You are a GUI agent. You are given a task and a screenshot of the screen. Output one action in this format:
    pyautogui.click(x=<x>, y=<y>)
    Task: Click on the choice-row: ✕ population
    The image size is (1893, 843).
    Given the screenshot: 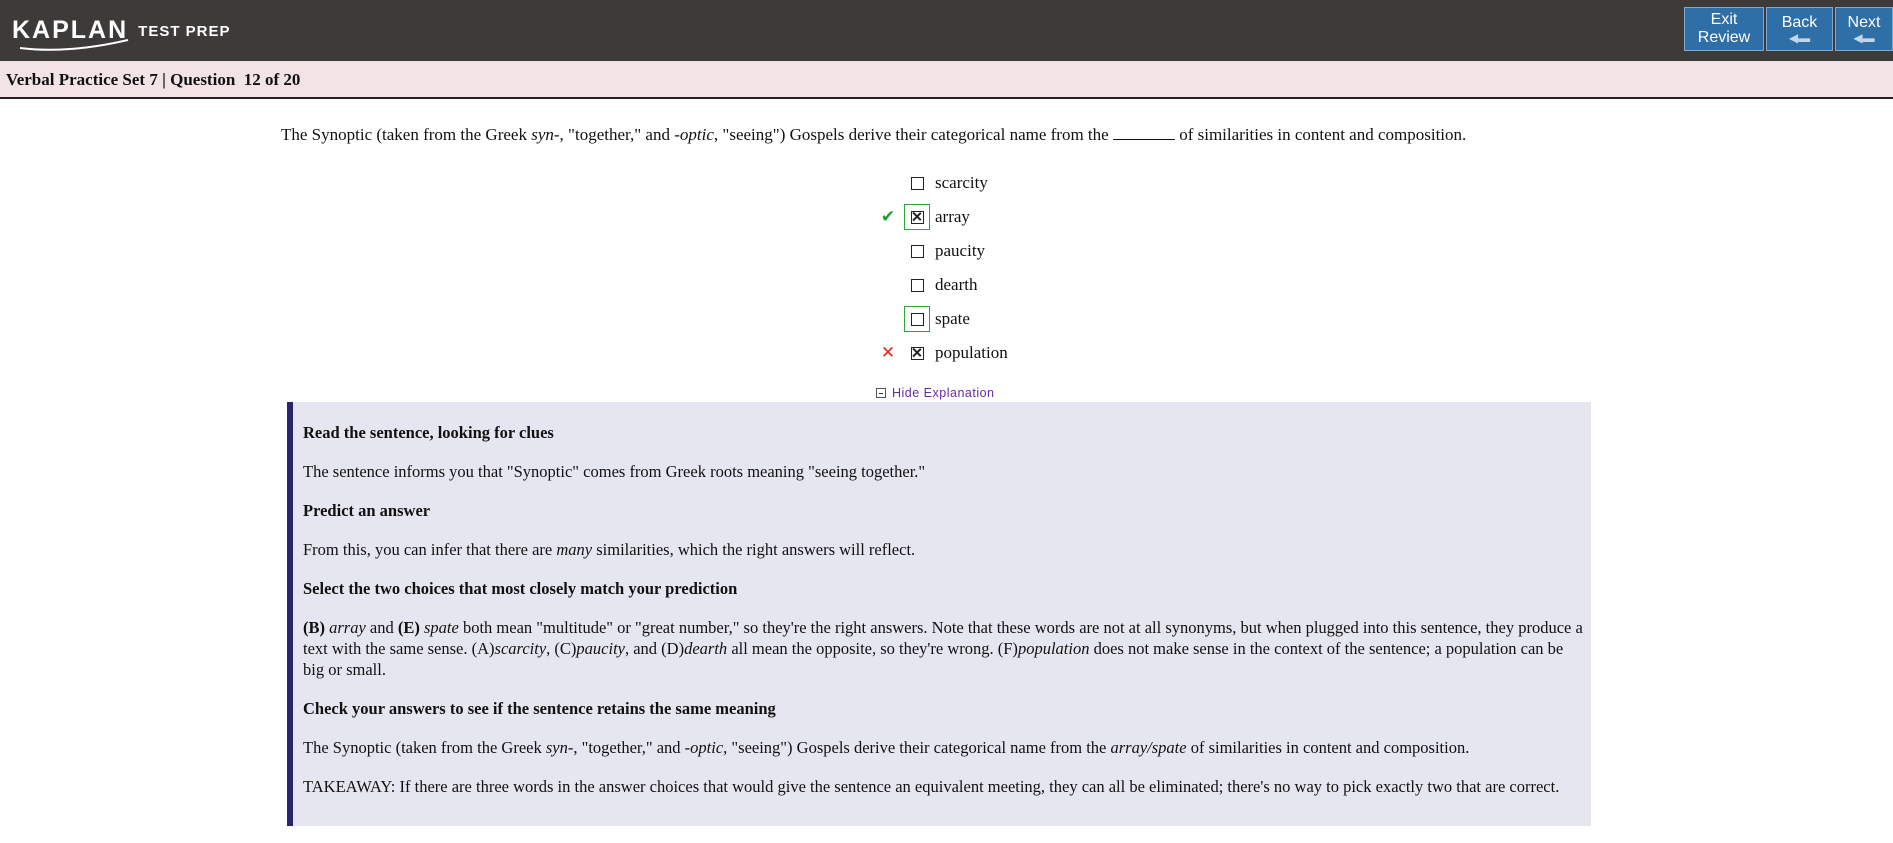 What is the action you would take?
    pyautogui.click(x=1003, y=353)
    